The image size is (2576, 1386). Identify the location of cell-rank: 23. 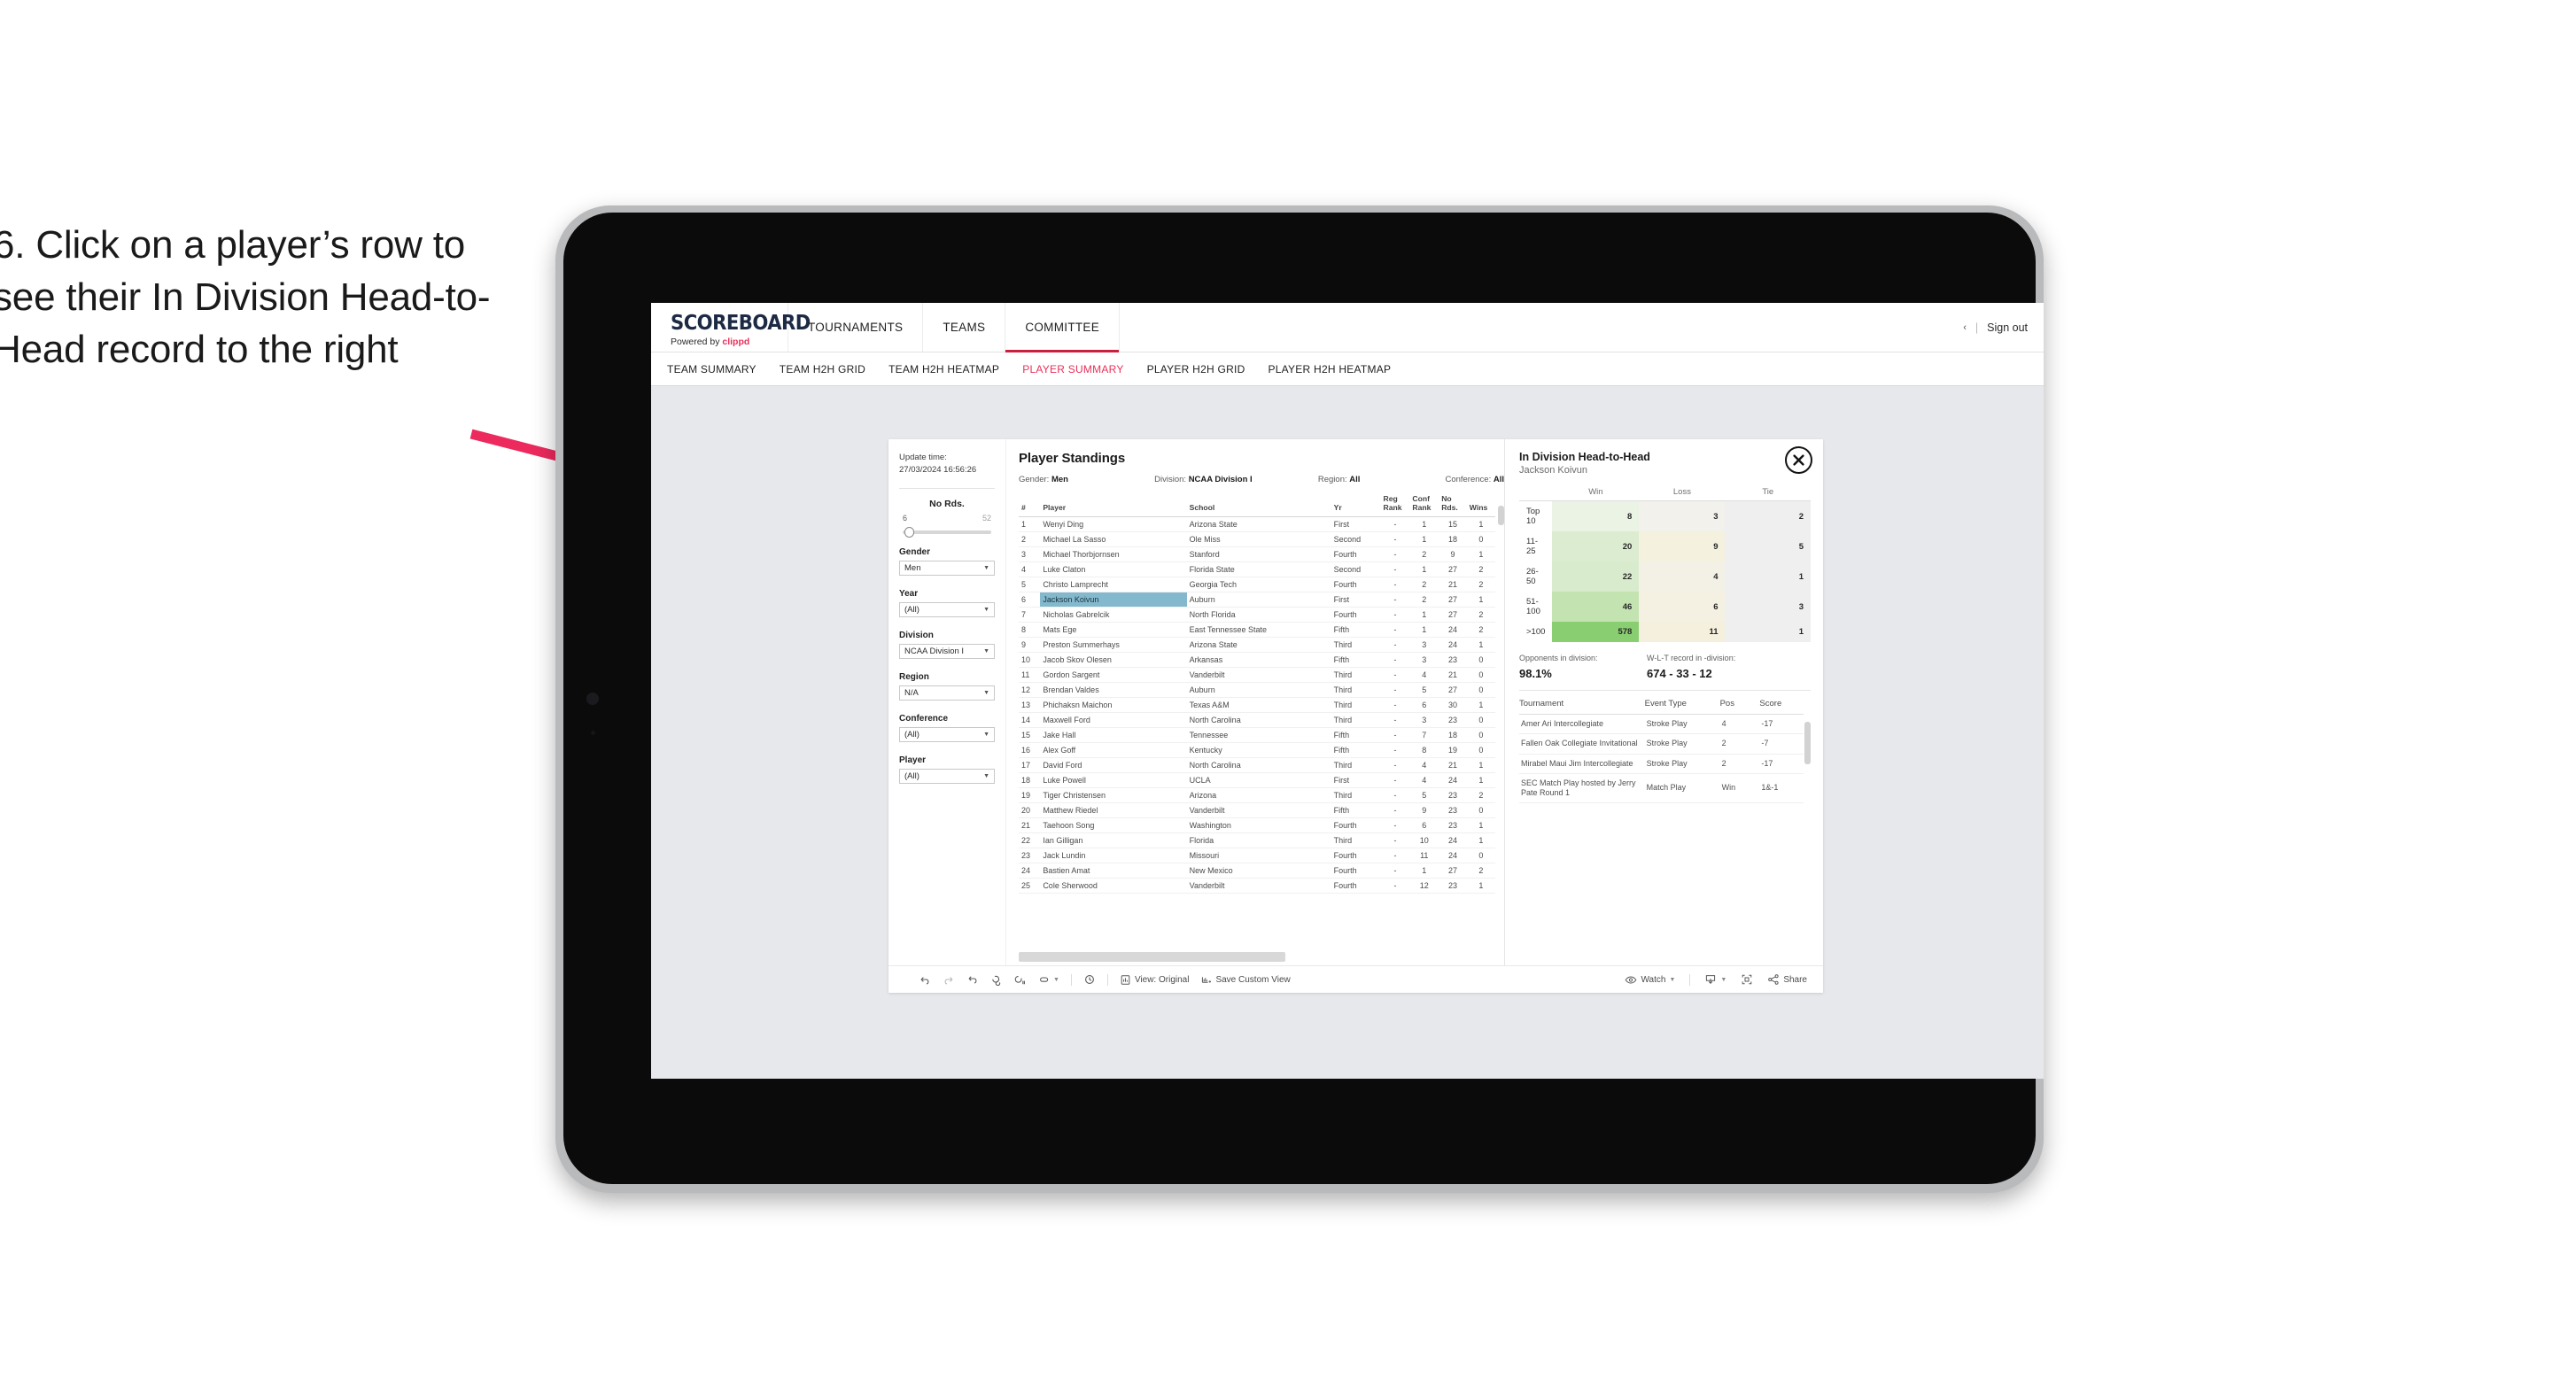
(1030, 856).